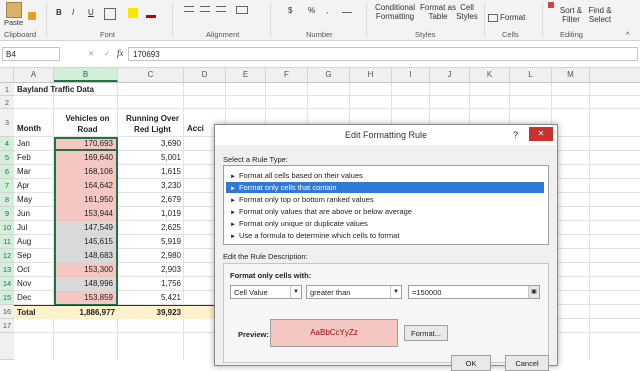 Image resolution: width=640 pixels, height=371 pixels. What do you see at coordinates (34, 228) in the screenshot?
I see `month-cell: Jul` at bounding box center [34, 228].